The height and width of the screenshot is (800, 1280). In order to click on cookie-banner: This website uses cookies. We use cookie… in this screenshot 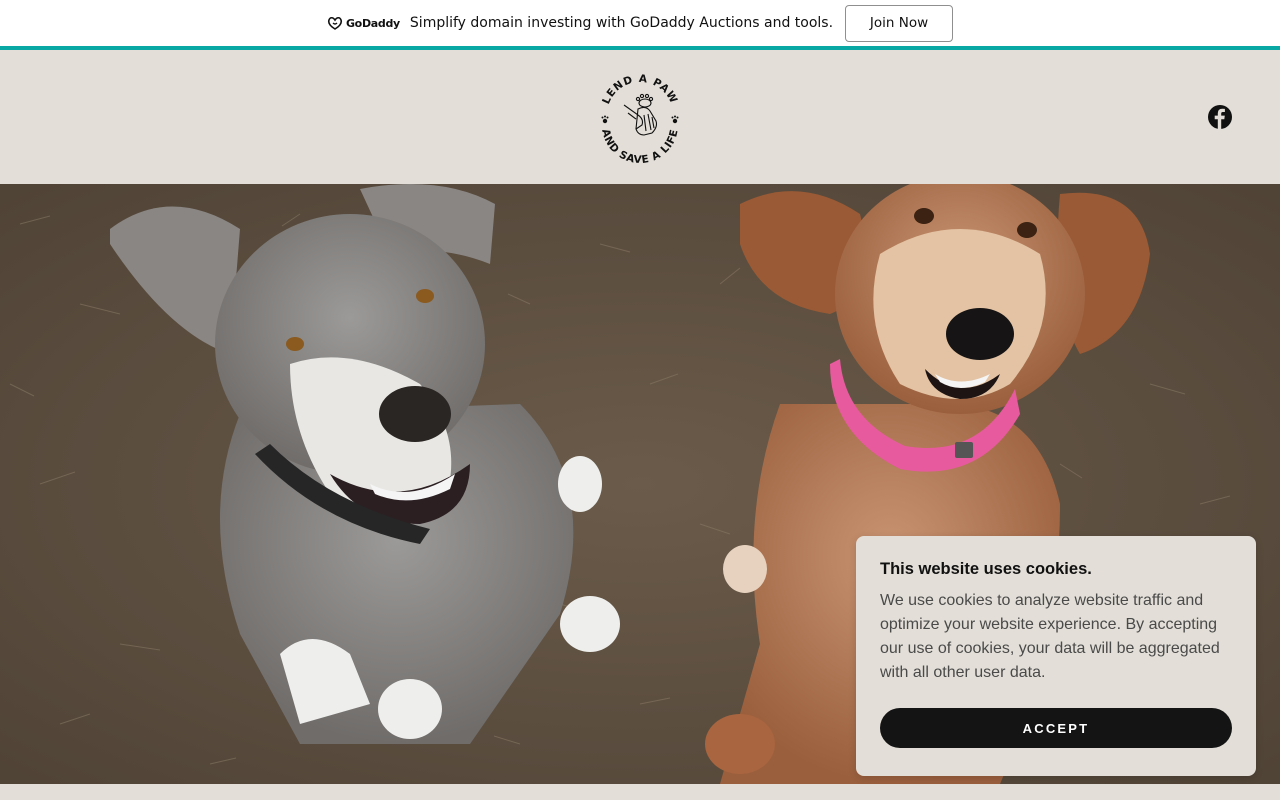, I will do `click(1056, 656)`.